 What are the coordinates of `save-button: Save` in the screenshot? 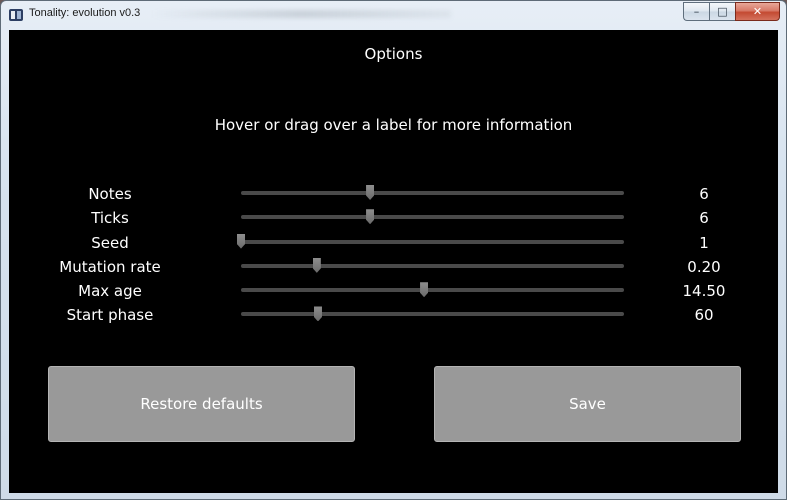 It's located at (587, 404).